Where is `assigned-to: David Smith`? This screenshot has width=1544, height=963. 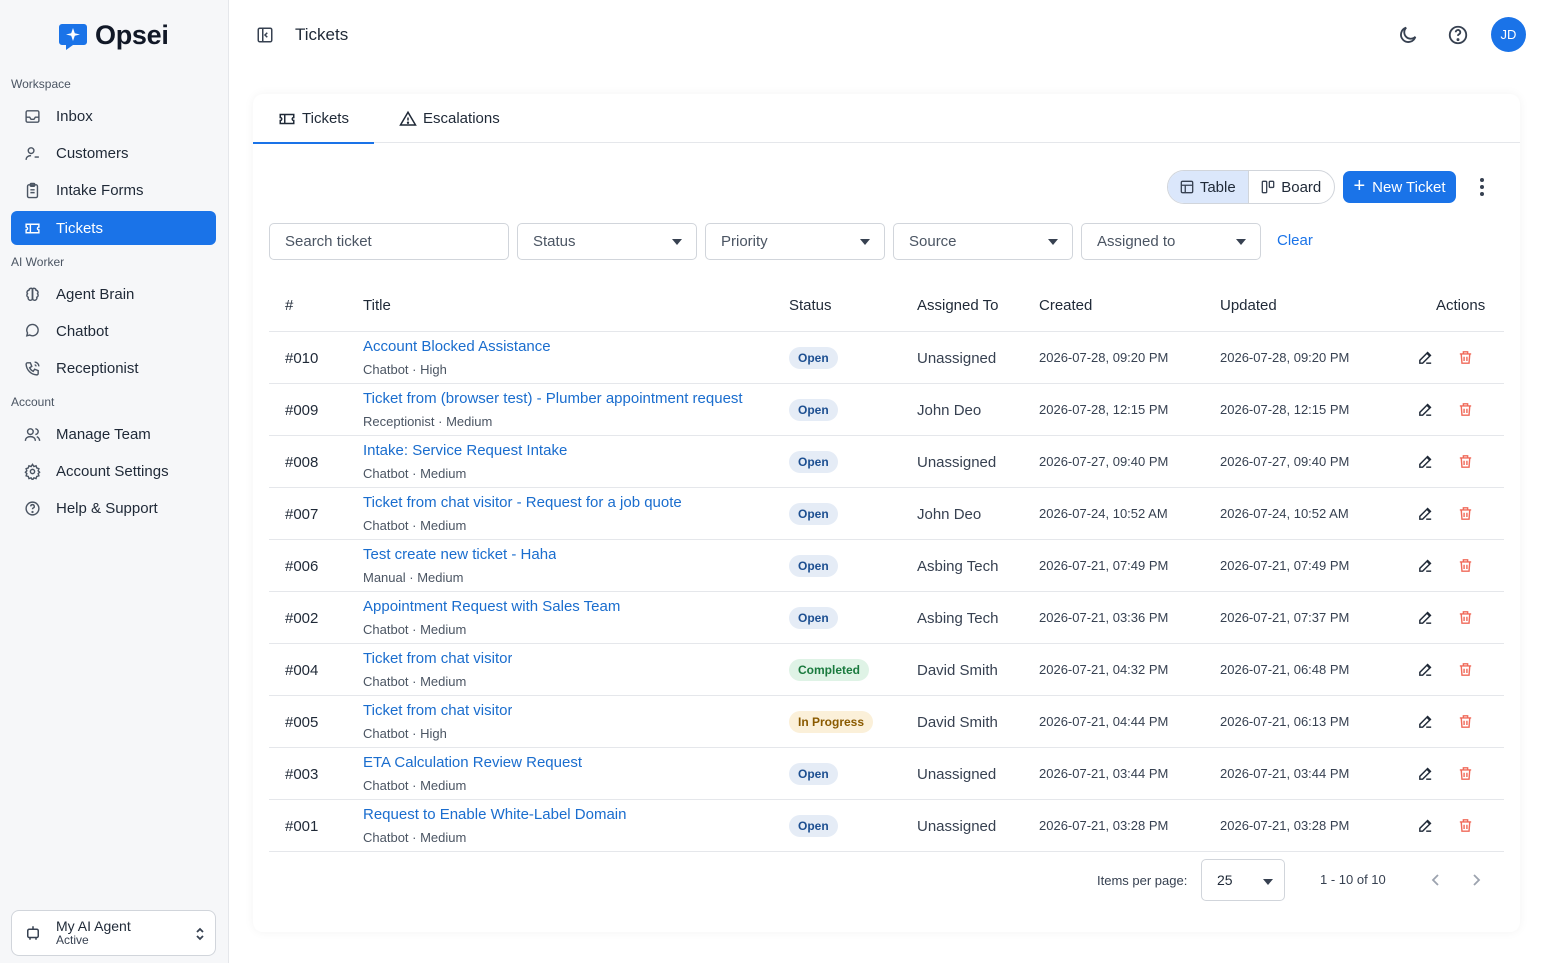
assigned-to: David Smith is located at coordinates (957, 670).